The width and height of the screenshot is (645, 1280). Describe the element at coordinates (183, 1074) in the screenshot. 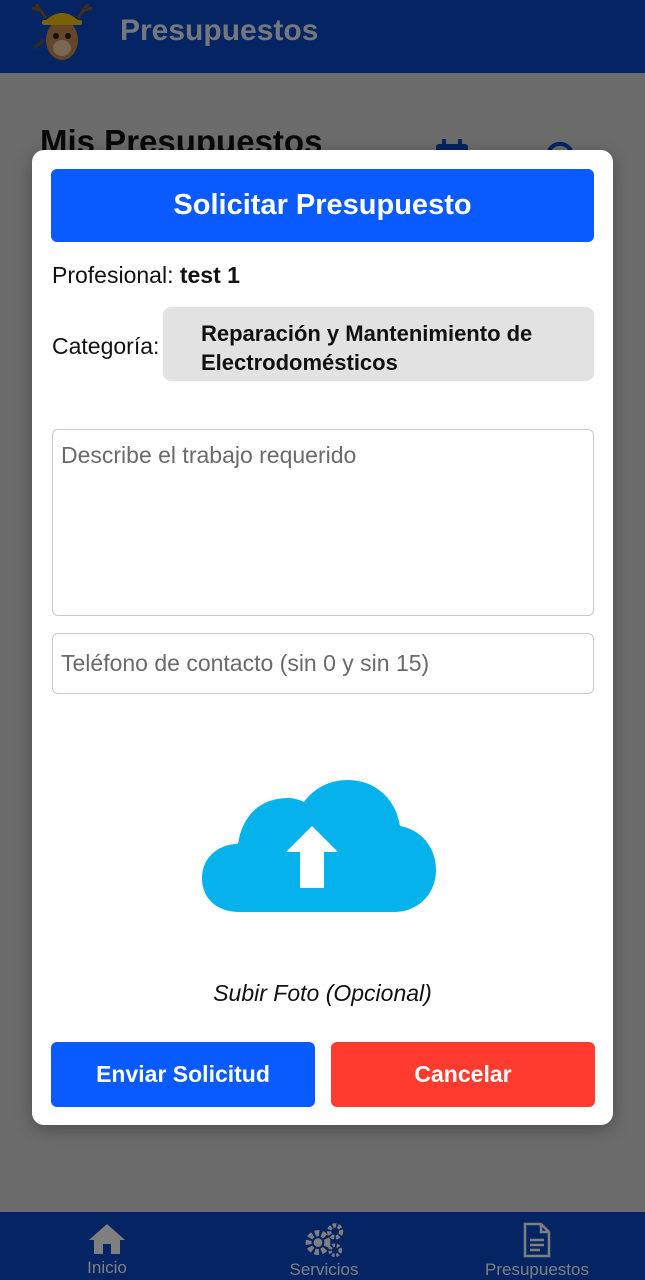

I see `send-request-button: Enviar Solicitud` at that location.